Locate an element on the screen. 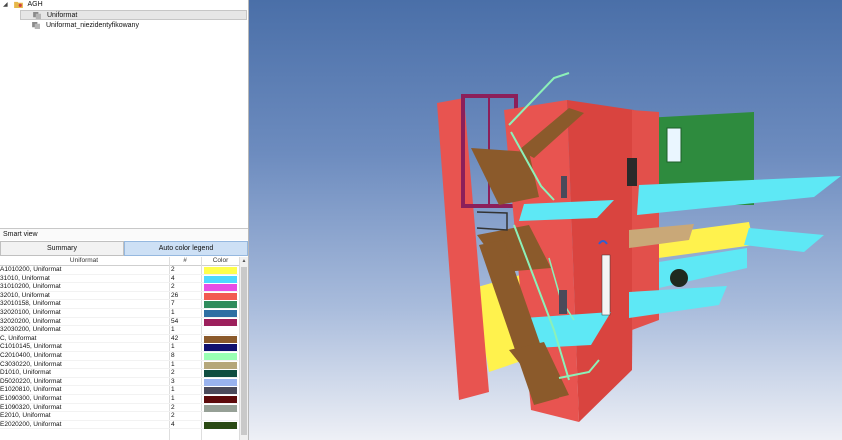 The width and height of the screenshot is (842, 440). table-row: C2010400, Uniformat 8 is located at coordinates (119, 356).